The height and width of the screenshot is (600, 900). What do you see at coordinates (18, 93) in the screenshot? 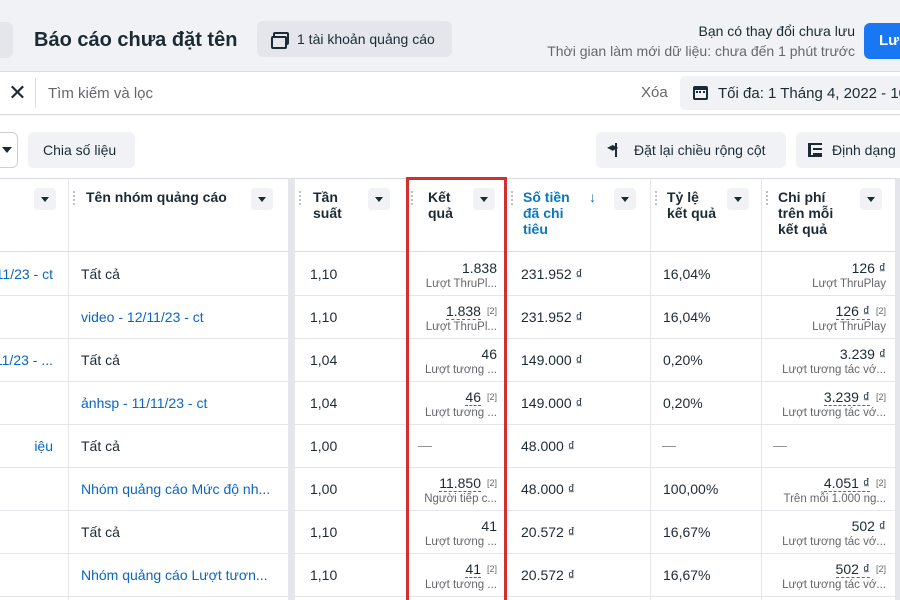
I see `close-icon: ✕` at bounding box center [18, 93].